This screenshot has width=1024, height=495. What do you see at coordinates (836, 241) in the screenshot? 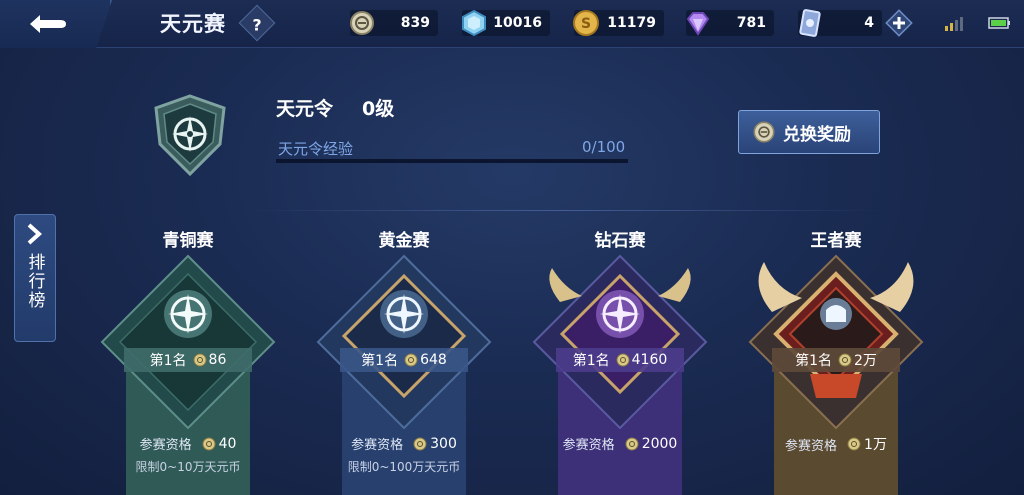
I see `tier-name: 王者赛` at bounding box center [836, 241].